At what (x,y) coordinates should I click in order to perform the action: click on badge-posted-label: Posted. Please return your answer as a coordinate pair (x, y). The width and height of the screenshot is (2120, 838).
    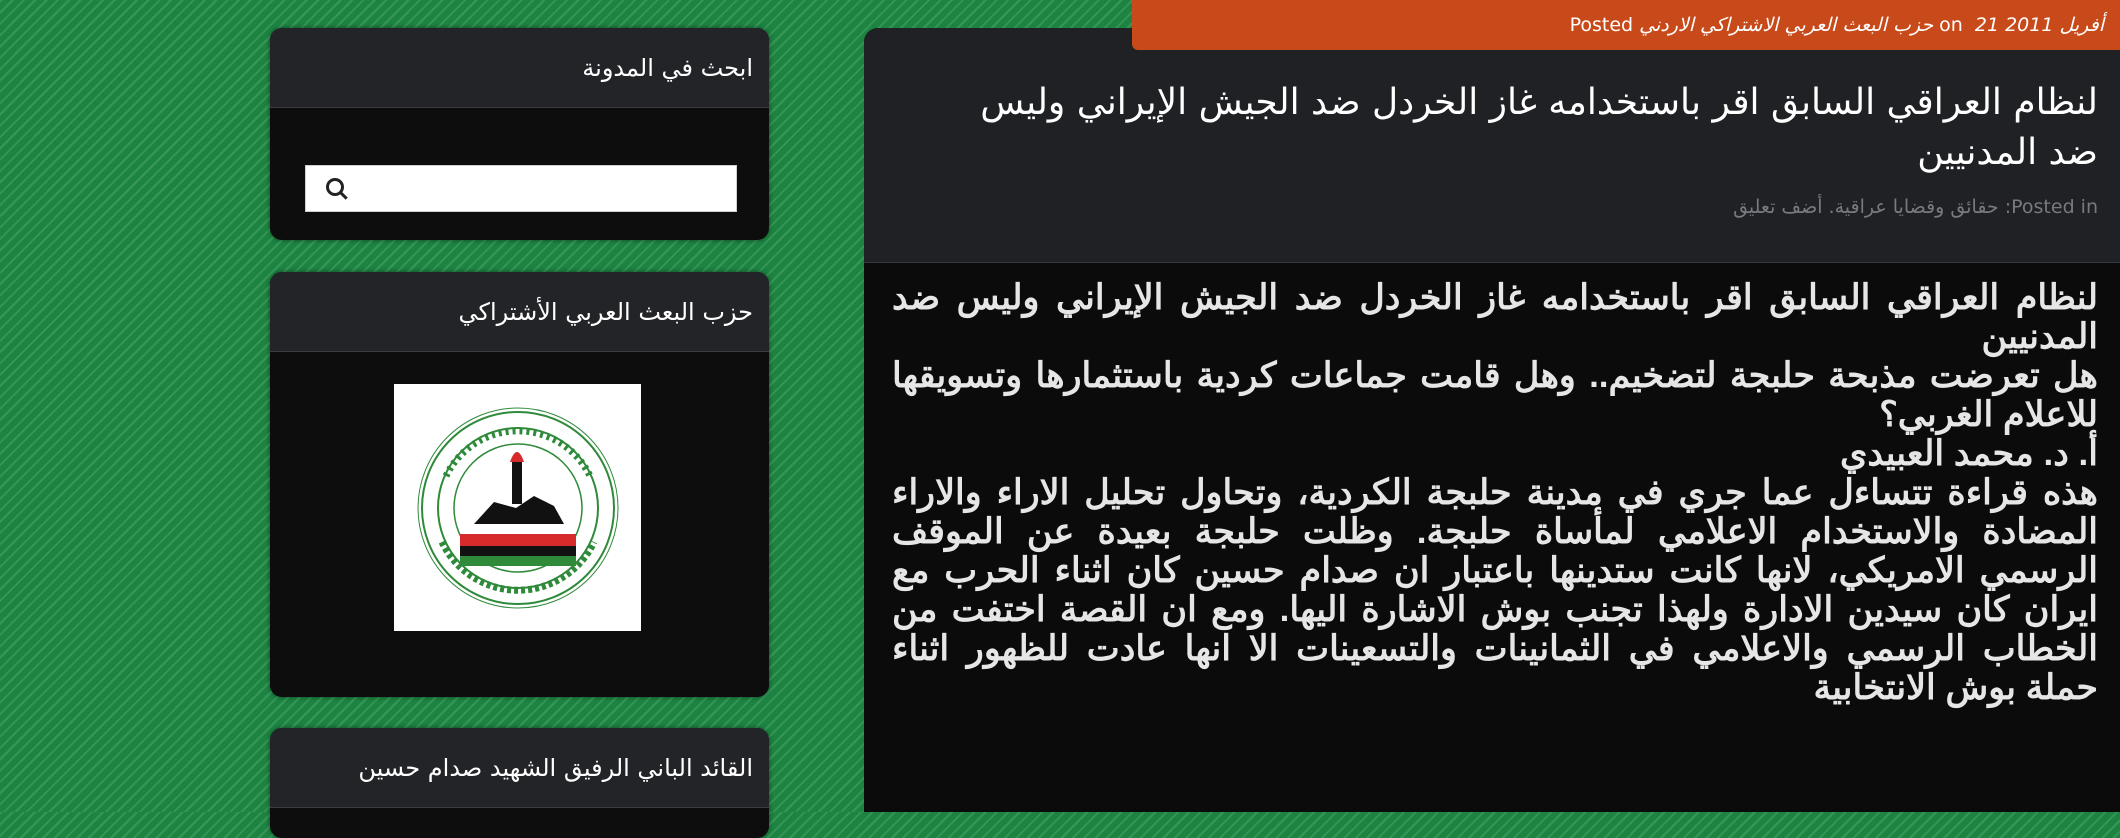
    Looking at the image, I should click on (1601, 25).